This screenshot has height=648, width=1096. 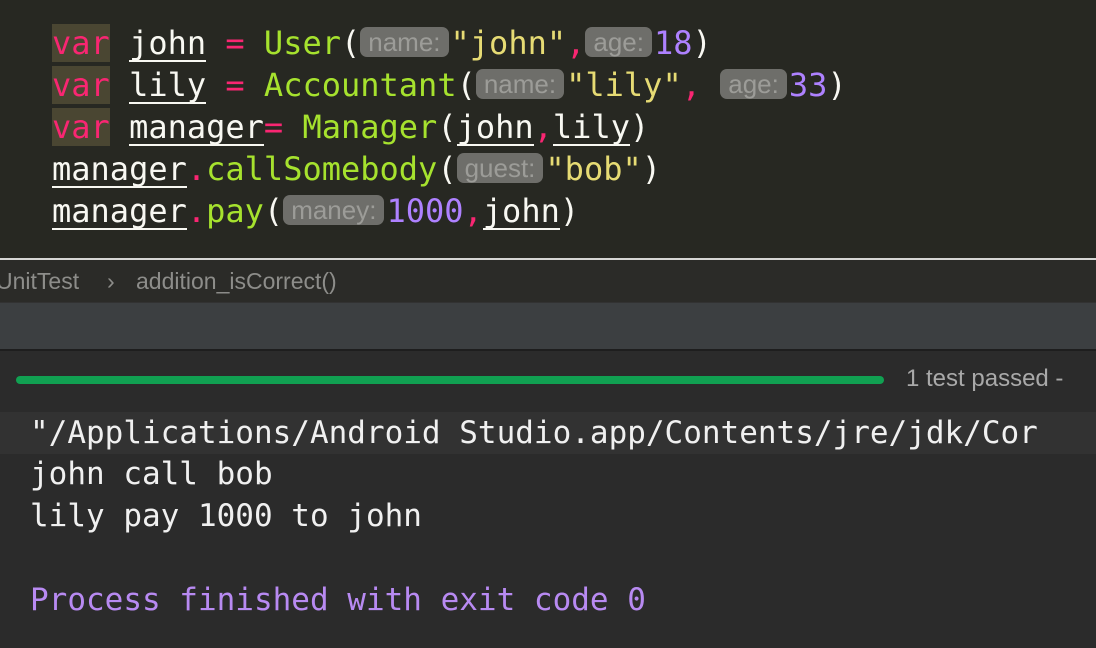 I want to click on method-name: callSomebody, so click(x=322, y=169).